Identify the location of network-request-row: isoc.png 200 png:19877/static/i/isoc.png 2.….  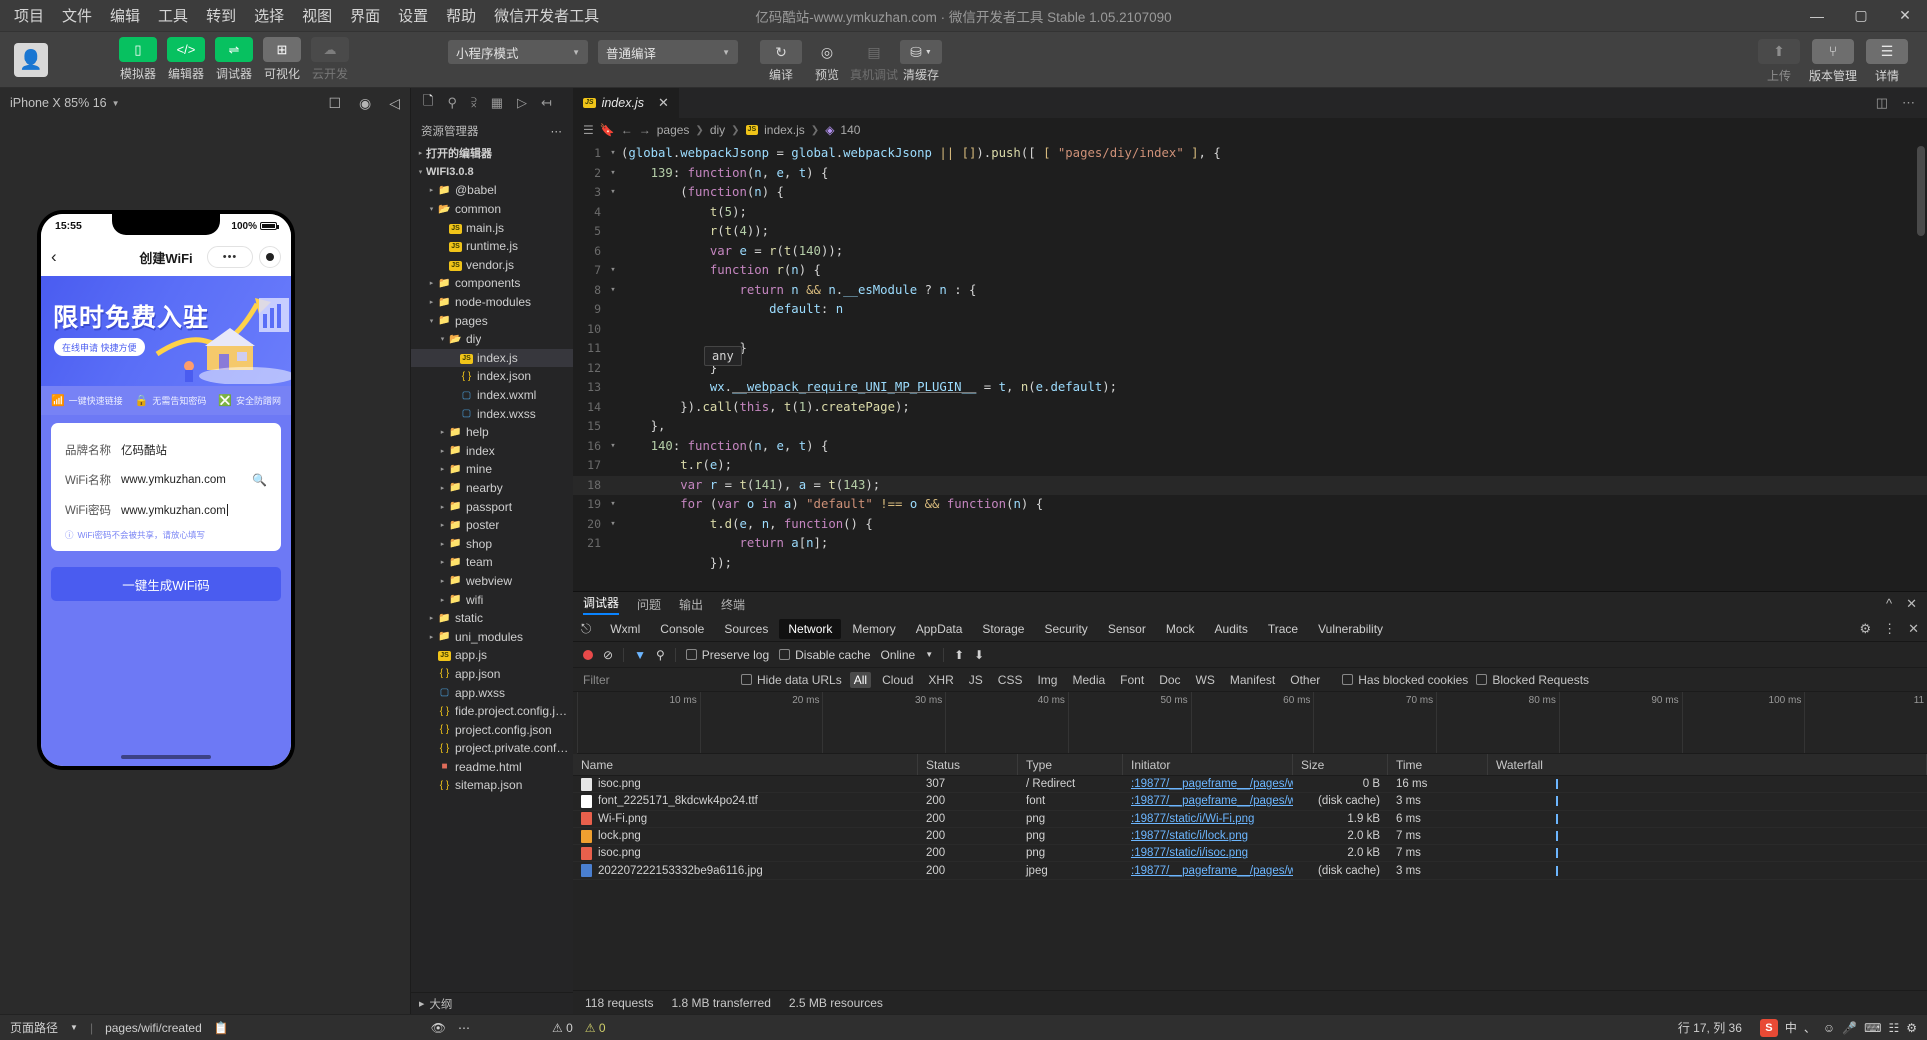
(1250, 854).